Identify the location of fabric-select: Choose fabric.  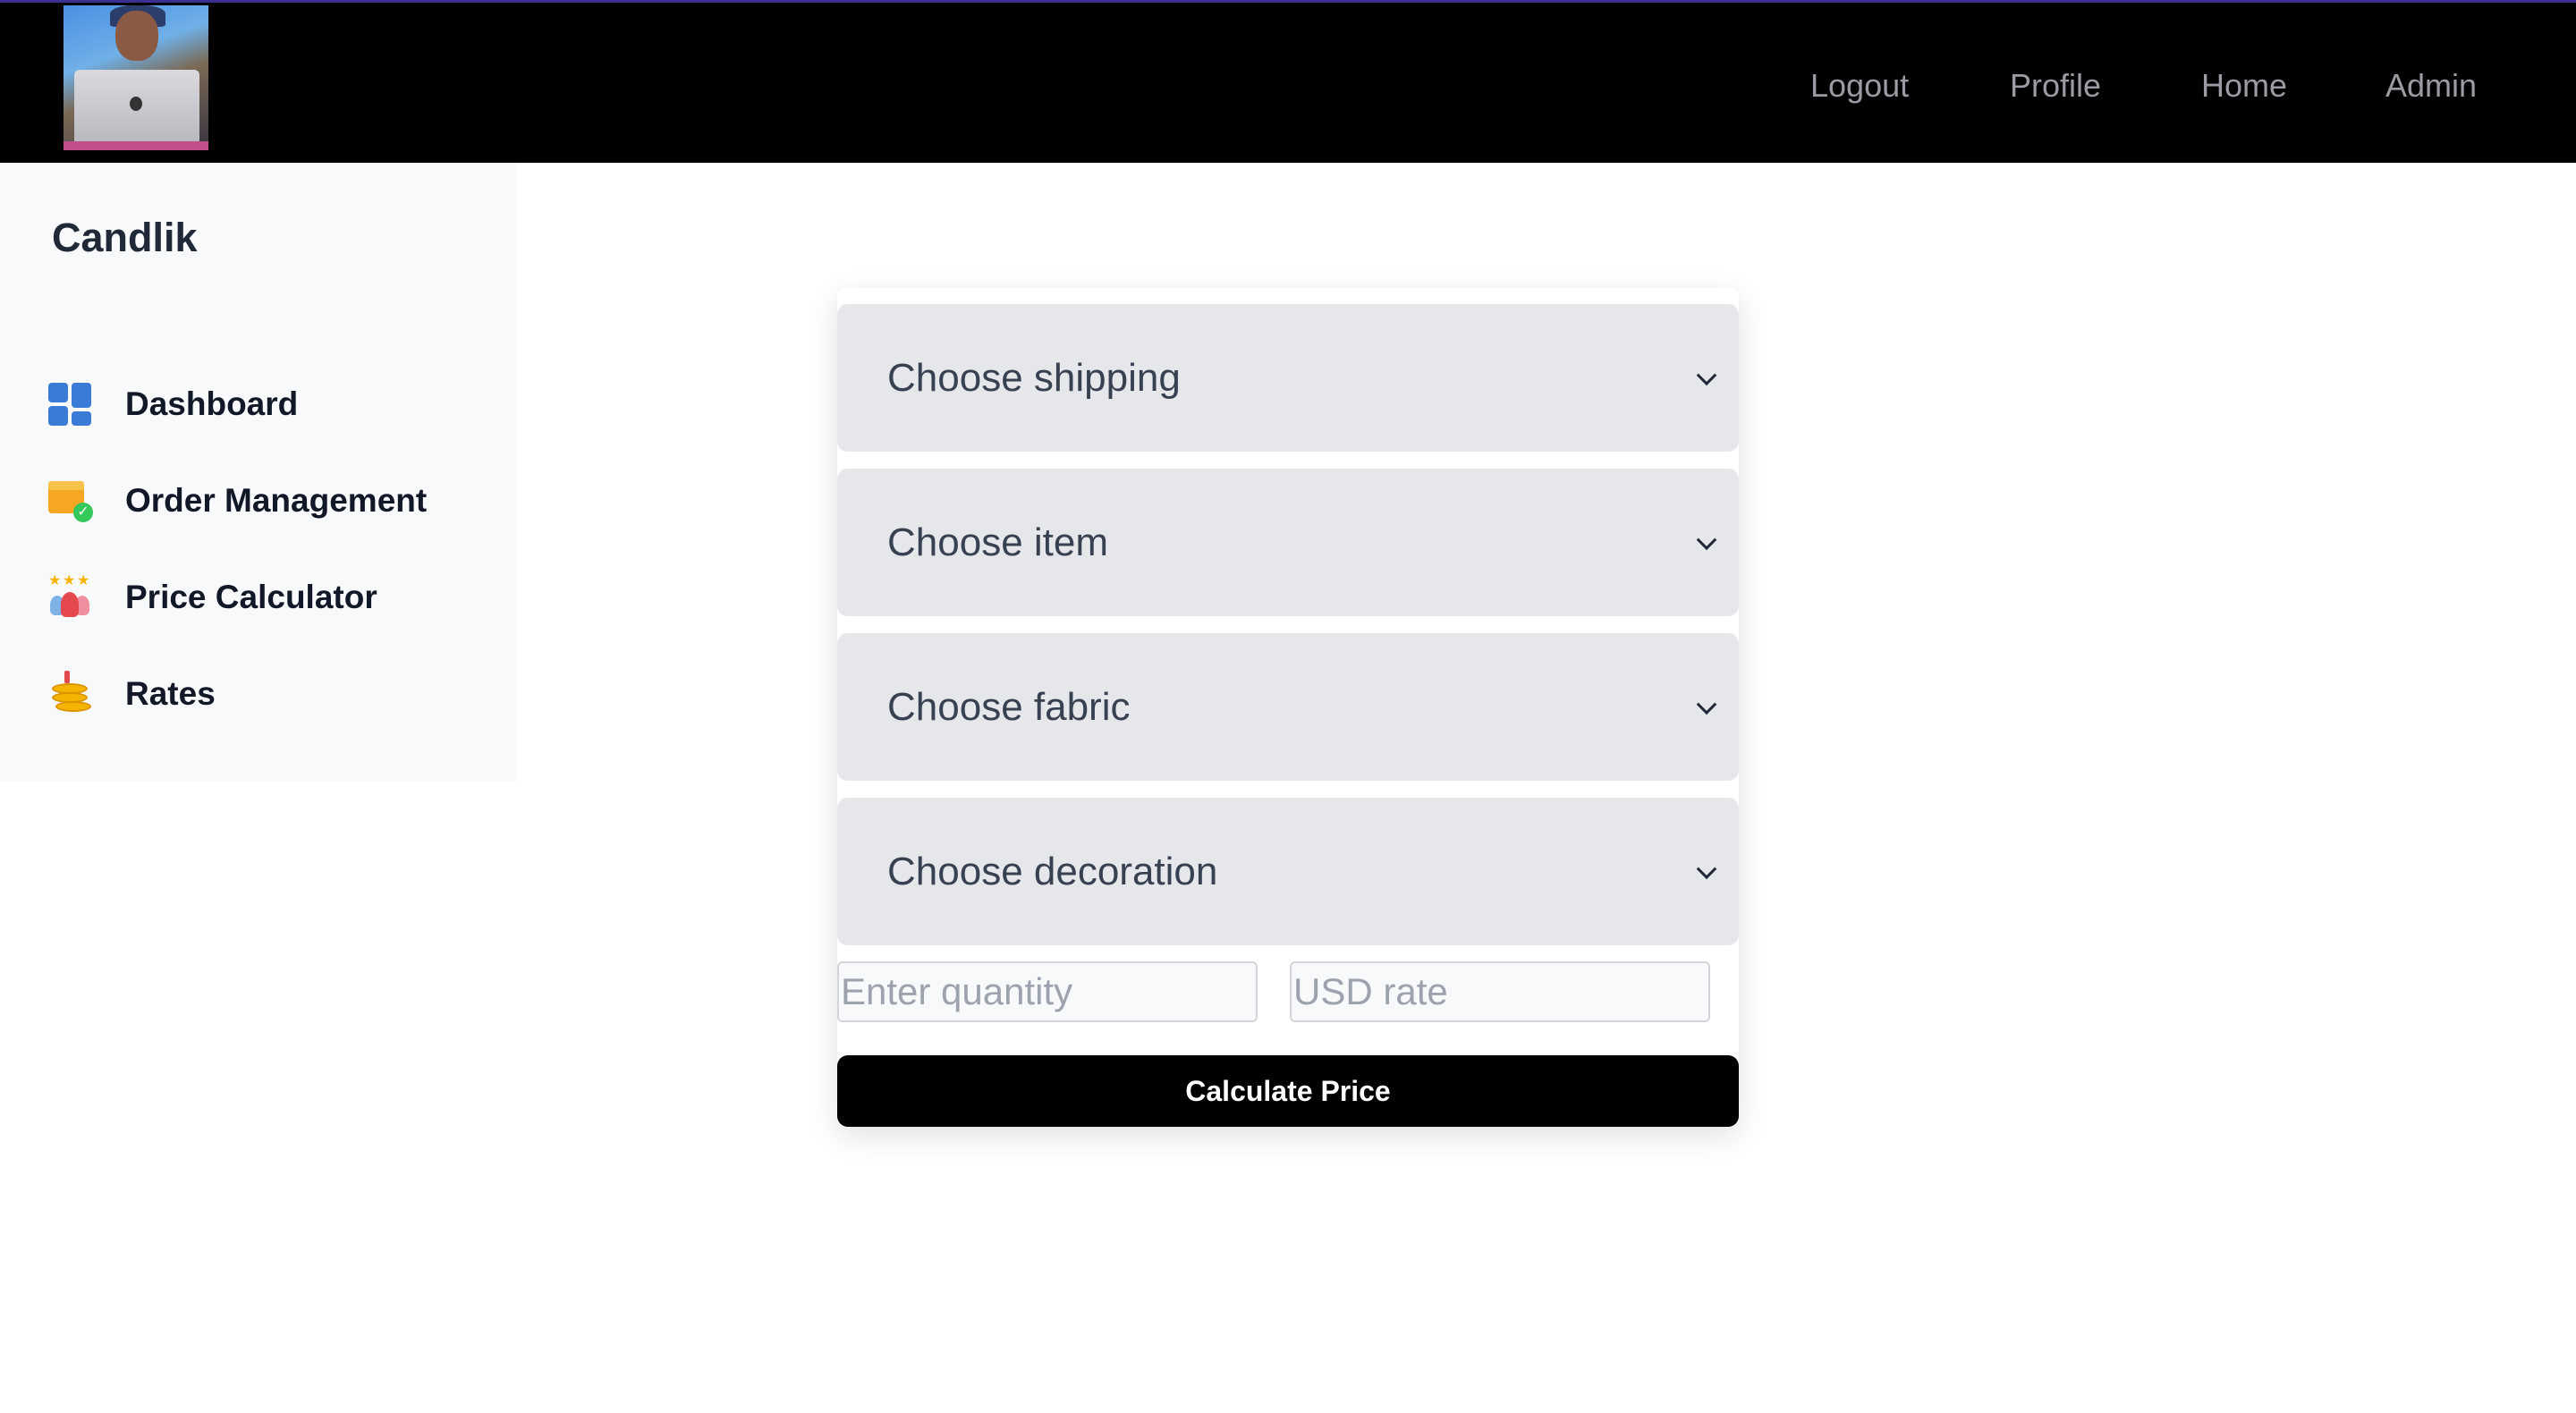
(1288, 707).